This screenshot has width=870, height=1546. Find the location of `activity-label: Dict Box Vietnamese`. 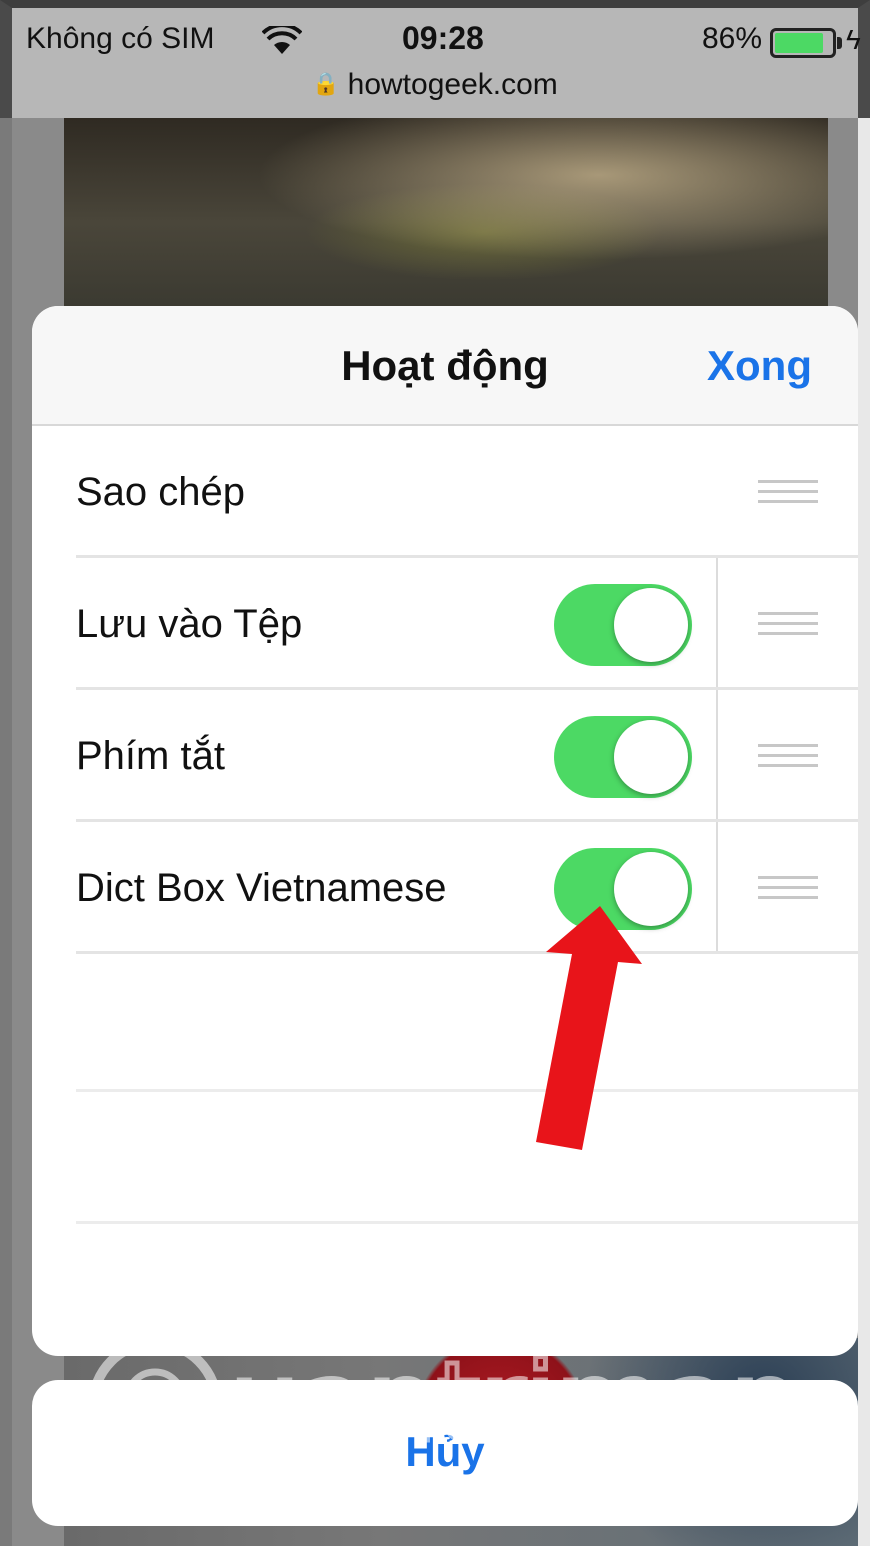

activity-label: Dict Box Vietnamese is located at coordinates (261, 888).